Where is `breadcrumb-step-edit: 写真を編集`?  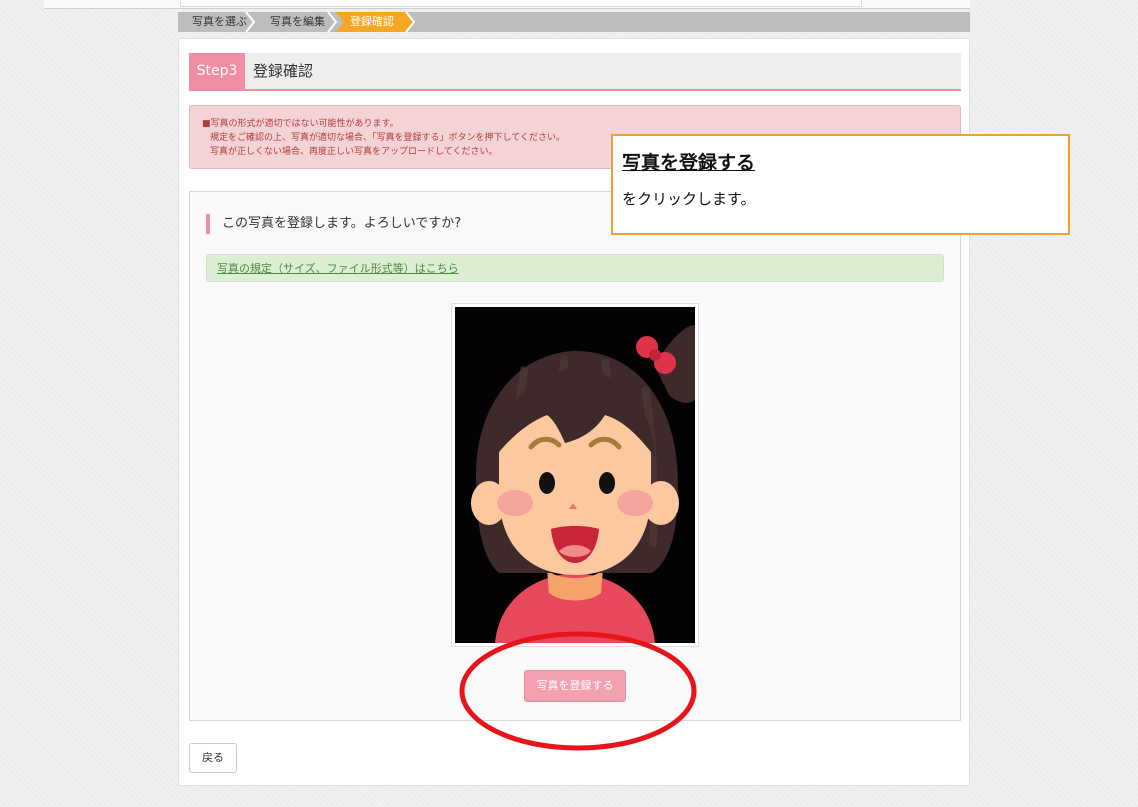
breadcrumb-step-edit: 写真を編集 is located at coordinates (297, 22).